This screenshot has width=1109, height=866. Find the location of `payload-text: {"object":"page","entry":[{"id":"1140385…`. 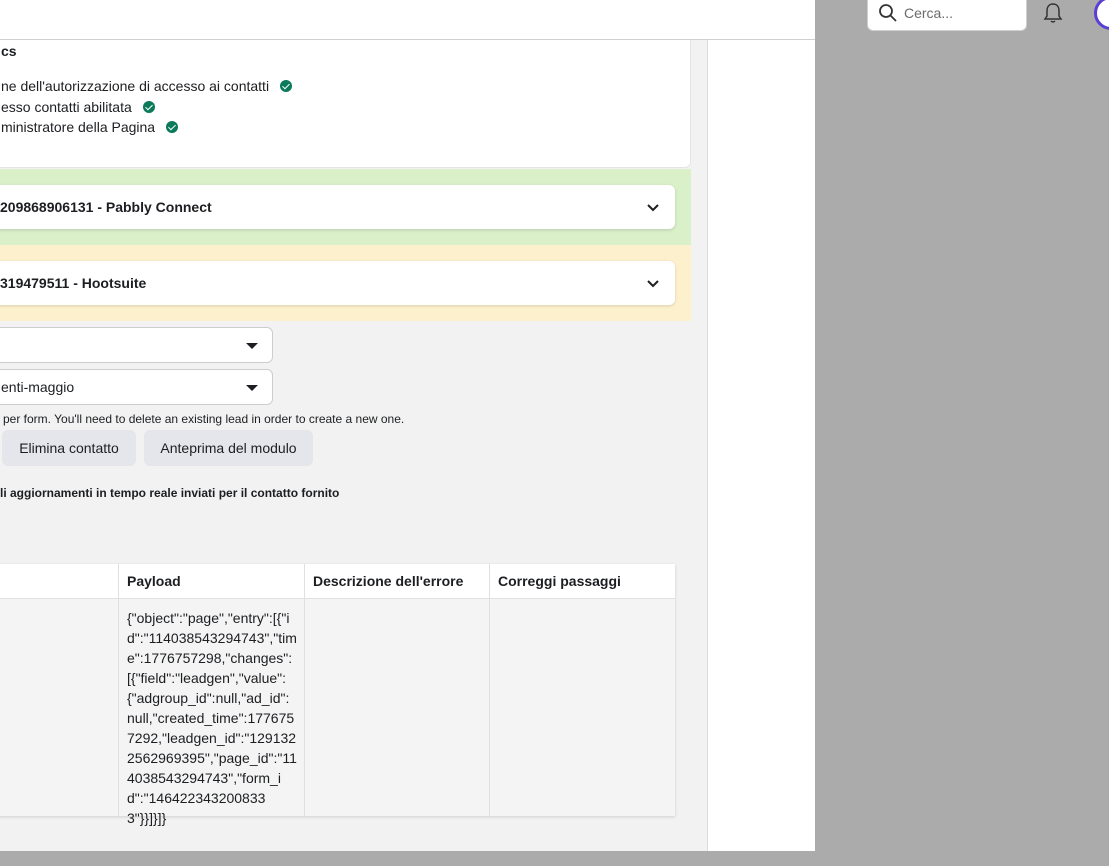

payload-text: {"object":"page","entry":[{"id":"1140385… is located at coordinates (212, 718).